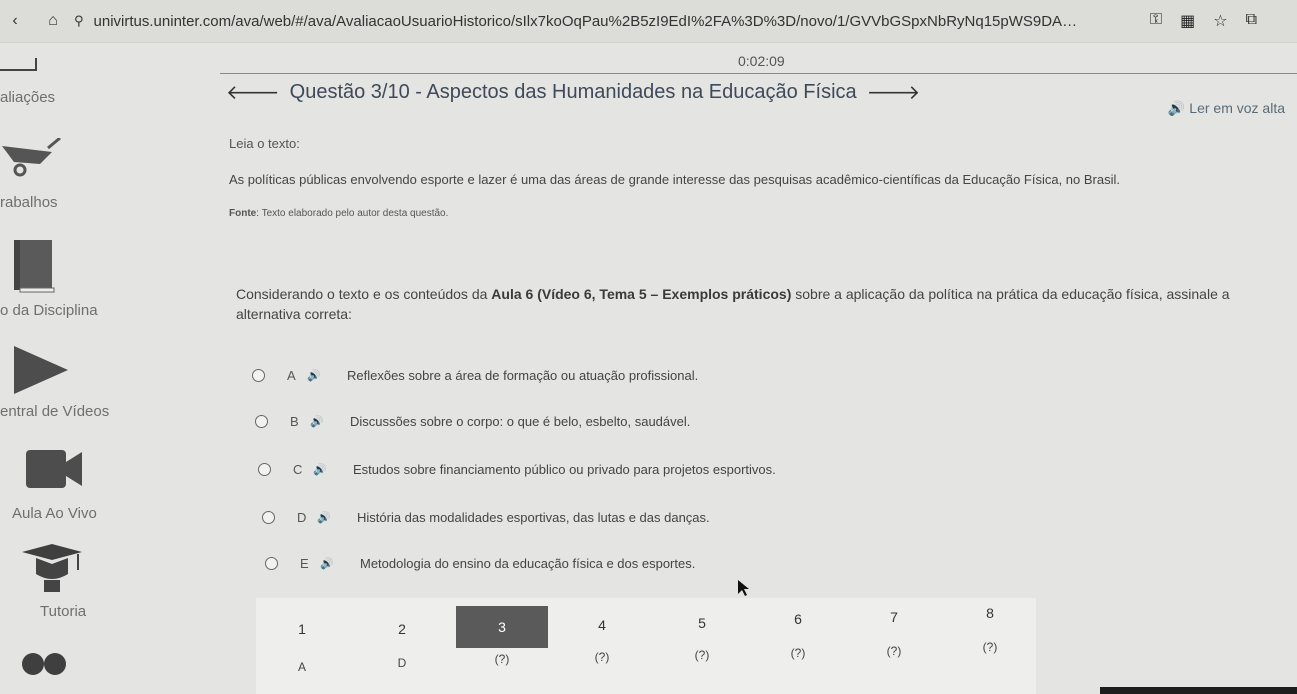  Describe the element at coordinates (894, 617) in the screenshot. I see `question-nav-7: 7` at that location.